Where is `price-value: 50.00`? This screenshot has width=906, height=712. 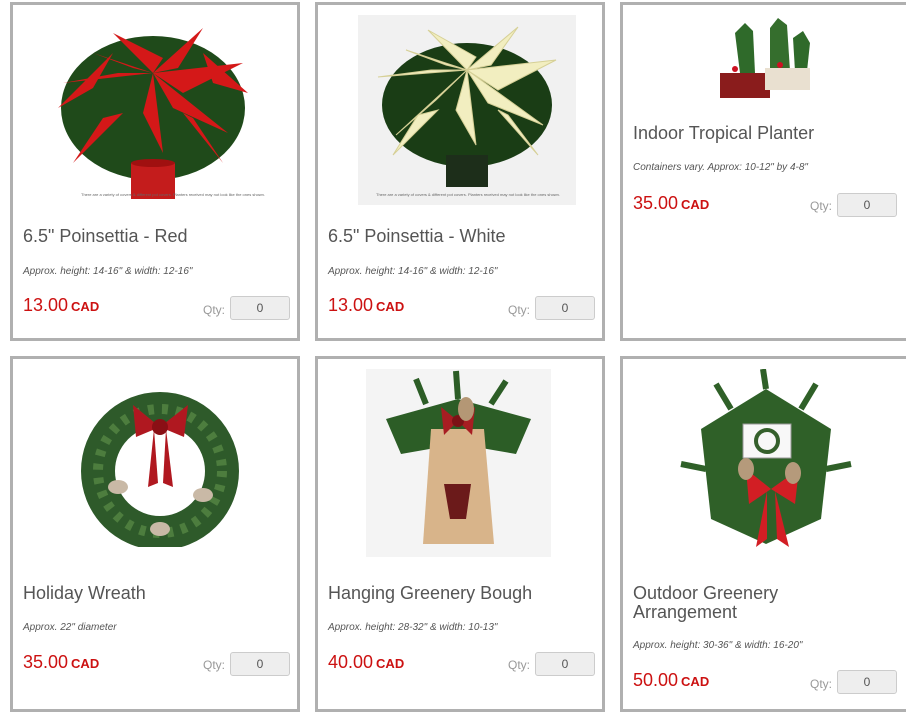
price-value: 50.00 is located at coordinates (656, 680).